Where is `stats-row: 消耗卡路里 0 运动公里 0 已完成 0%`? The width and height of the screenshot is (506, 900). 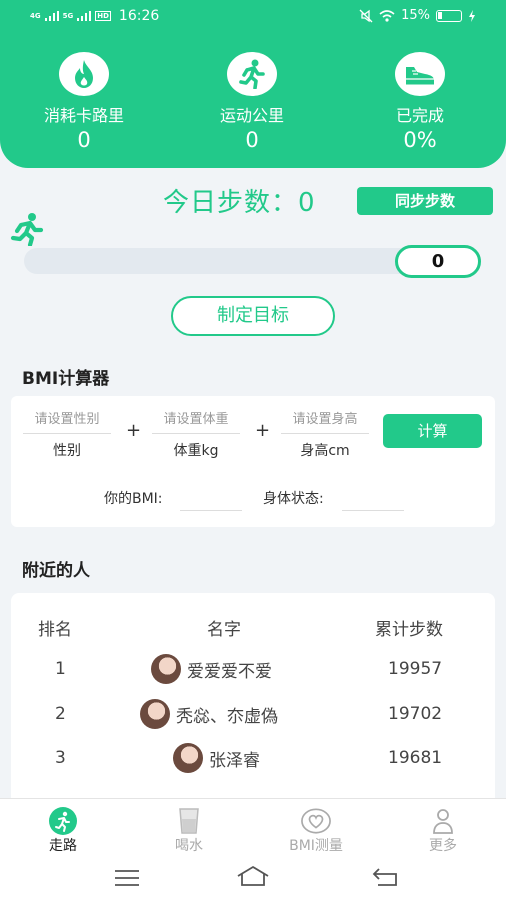 stats-row: 消耗卡路里 0 运动公里 0 已完成 0% is located at coordinates (253, 102).